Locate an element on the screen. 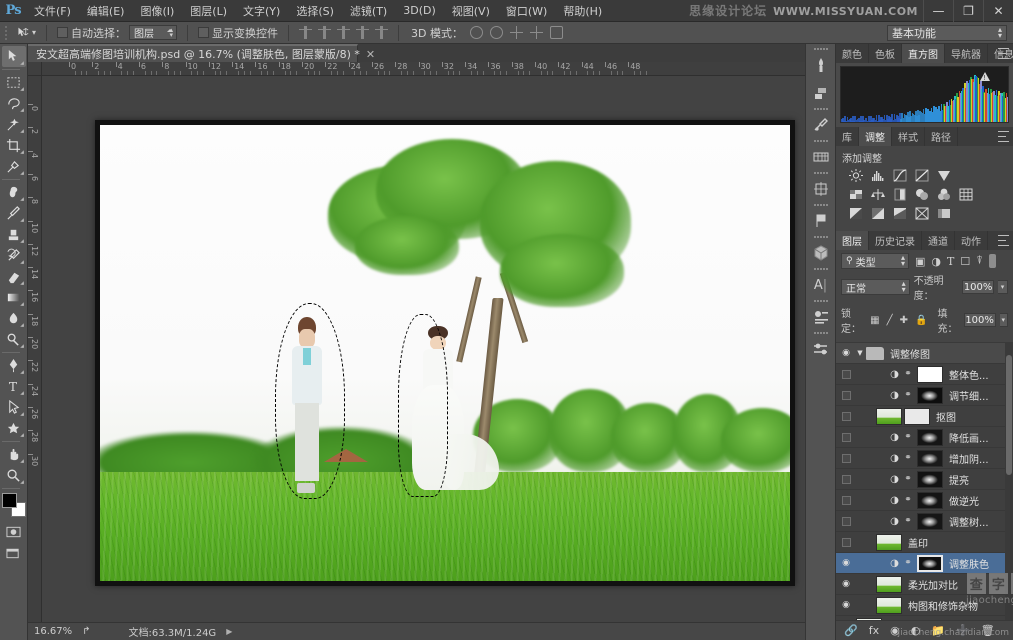  layer-name: 调整肤色 is located at coordinates (966, 563).